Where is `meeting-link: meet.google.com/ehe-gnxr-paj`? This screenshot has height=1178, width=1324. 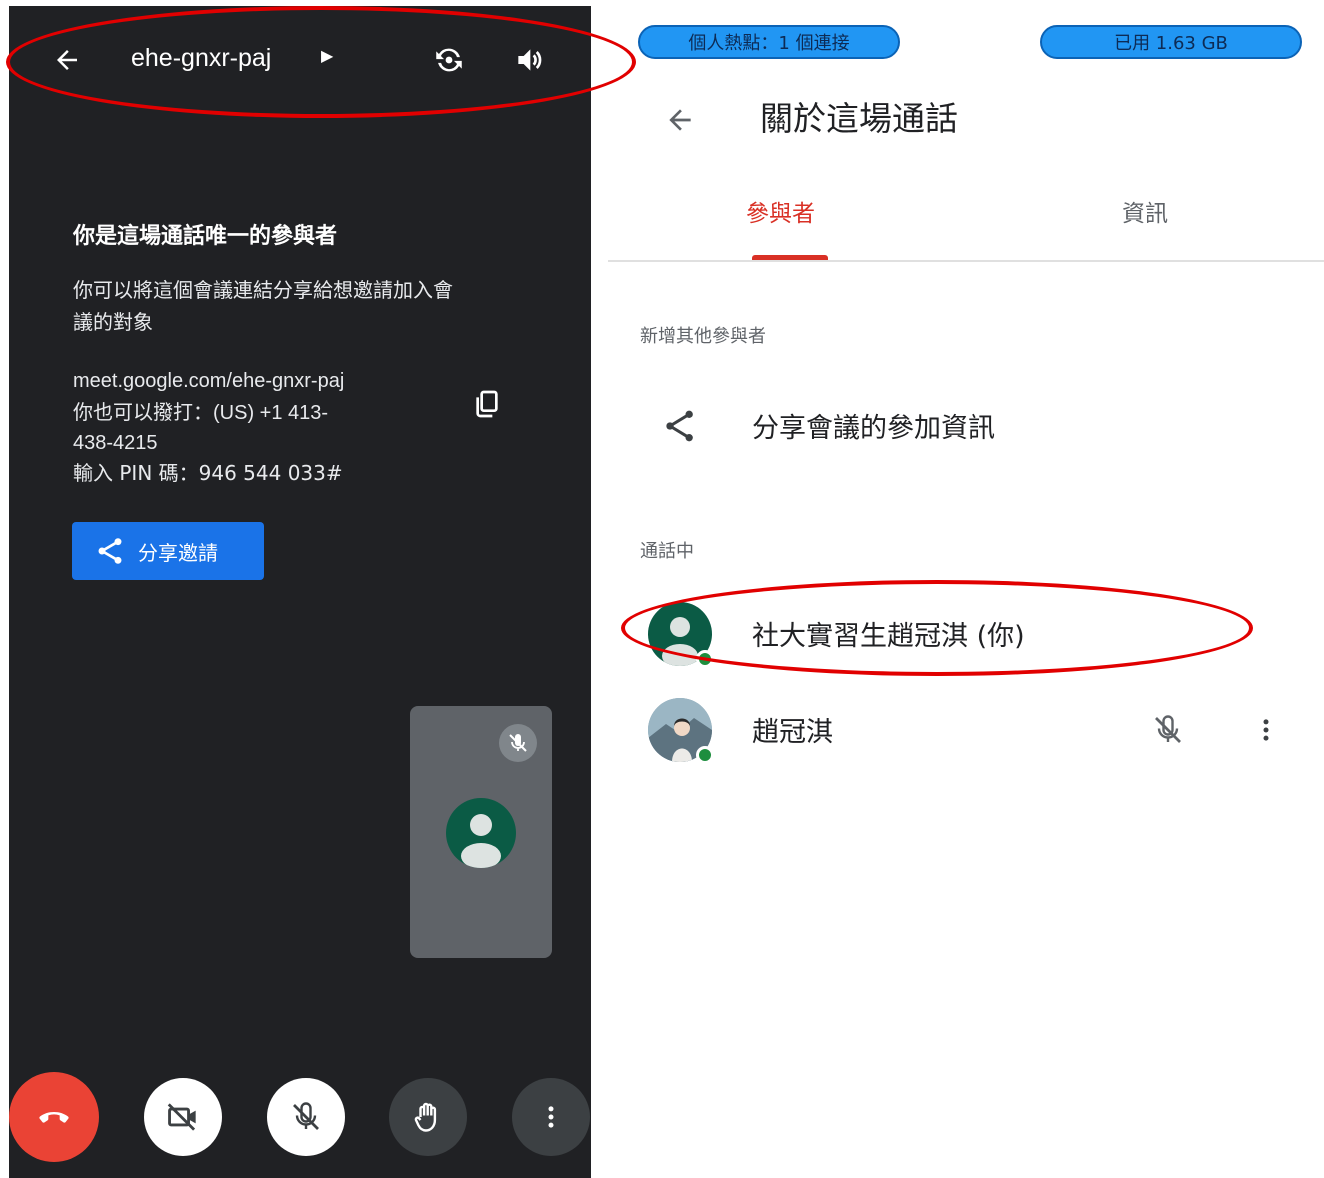
meeting-link: meet.google.com/ehe-gnxr-paj is located at coordinates (209, 381).